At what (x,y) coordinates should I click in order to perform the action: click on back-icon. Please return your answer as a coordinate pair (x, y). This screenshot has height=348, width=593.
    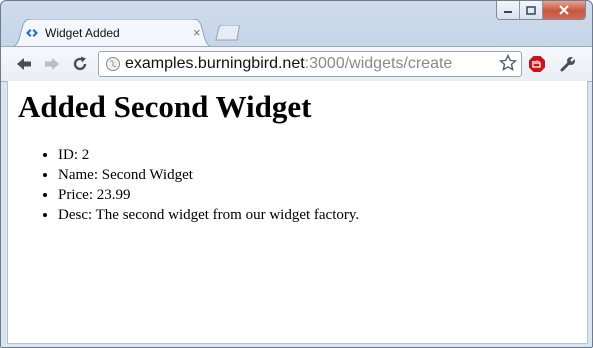
    Looking at the image, I should click on (24, 64).